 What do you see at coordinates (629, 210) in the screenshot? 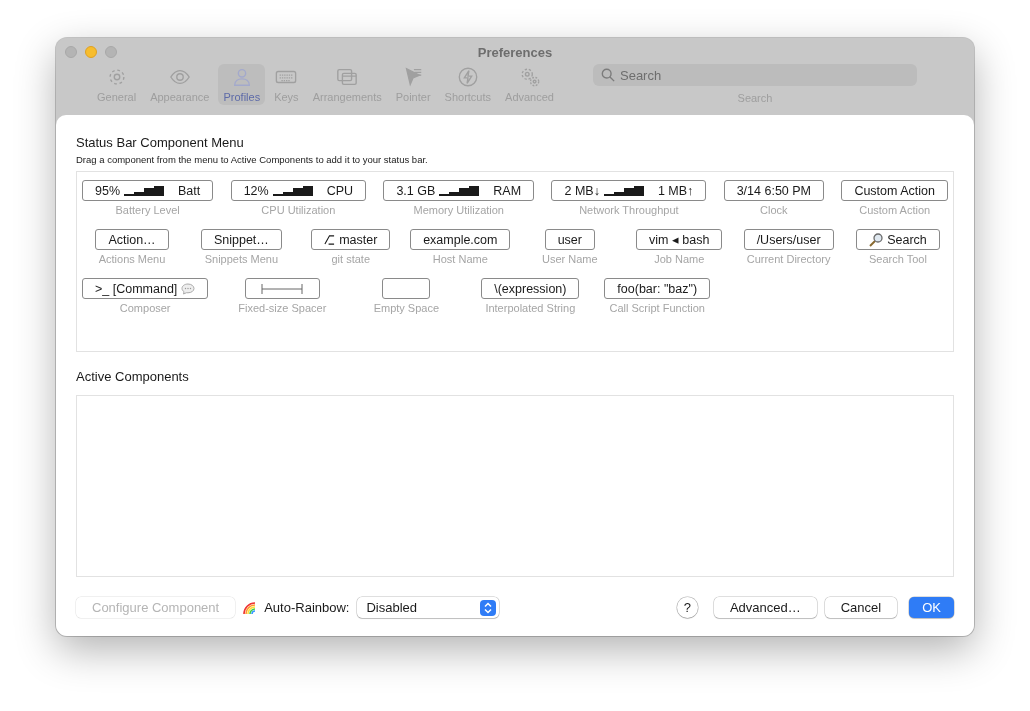
I see `component-label: Network Throughput` at bounding box center [629, 210].